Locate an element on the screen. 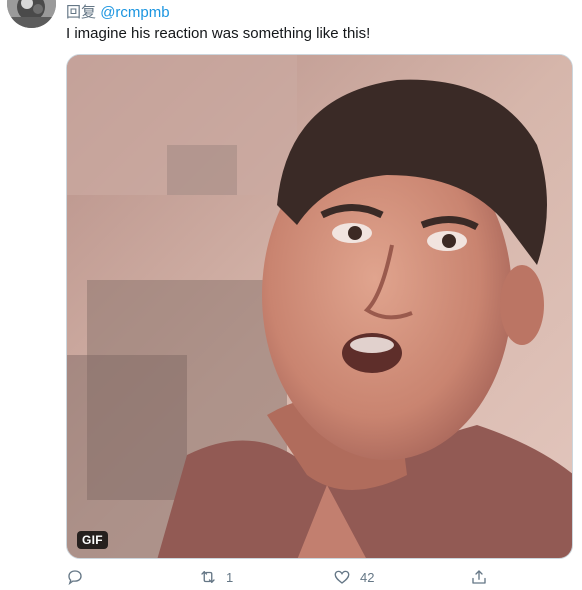 The height and width of the screenshot is (590, 582). reply-handle-link: @rcmpmb is located at coordinates (134, 12).